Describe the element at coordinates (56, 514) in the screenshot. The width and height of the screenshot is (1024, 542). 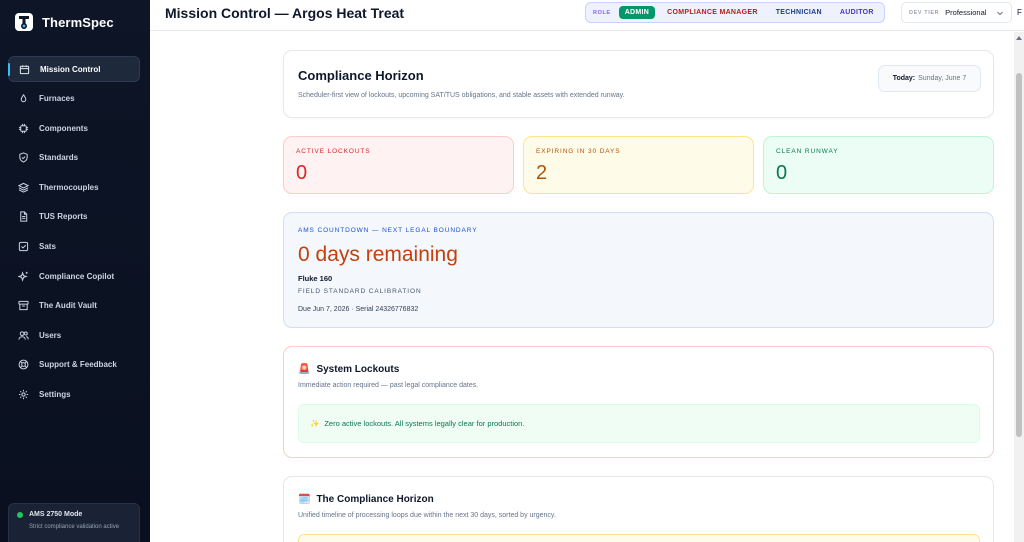
I see `ams-mode-title: AMS 2750 Mode` at that location.